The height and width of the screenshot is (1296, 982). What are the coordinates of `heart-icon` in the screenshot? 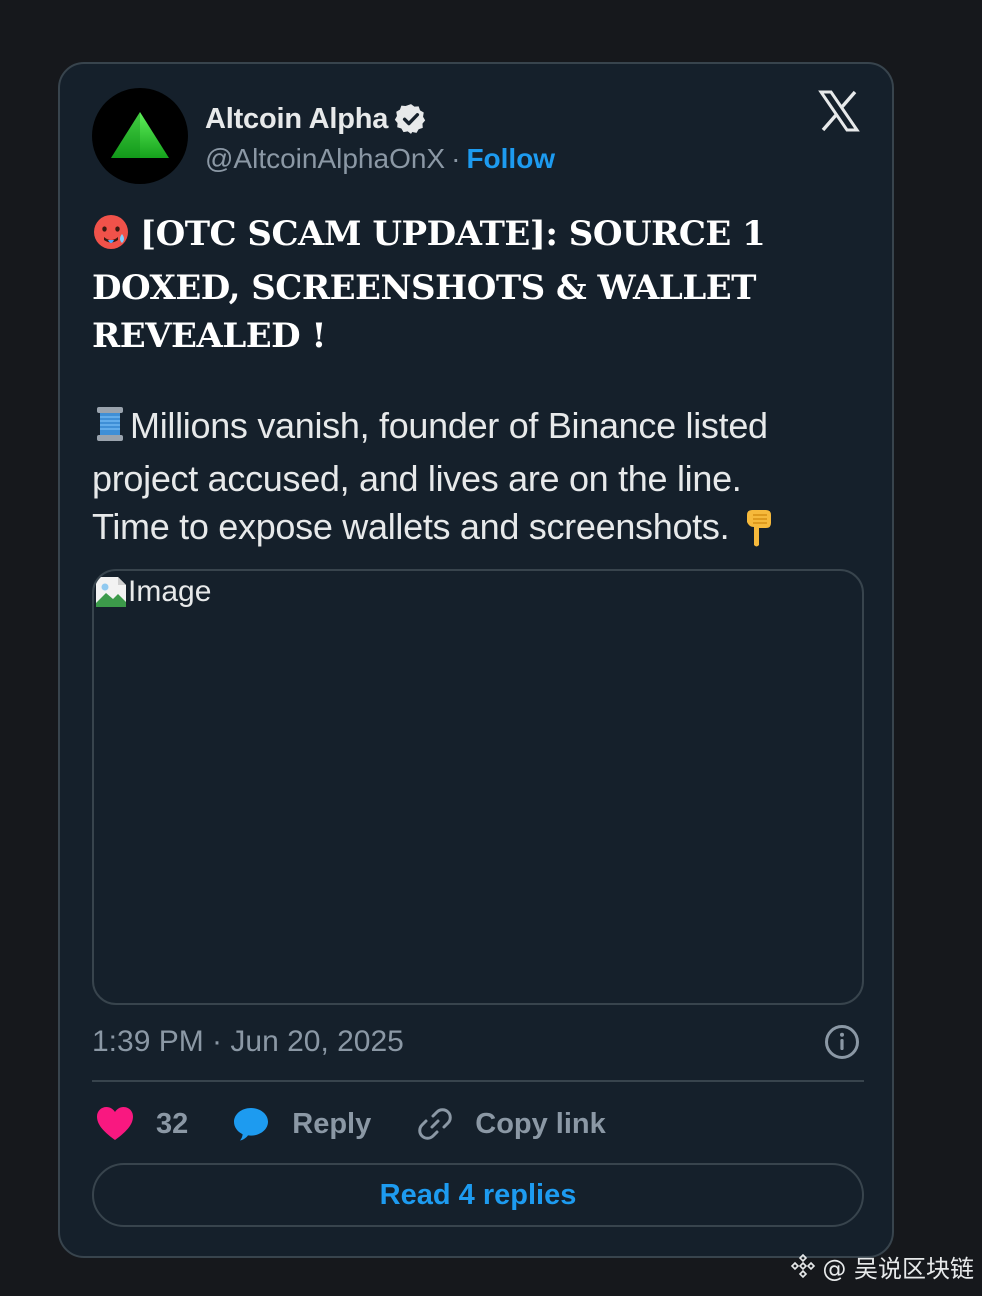 It's located at (115, 1123).